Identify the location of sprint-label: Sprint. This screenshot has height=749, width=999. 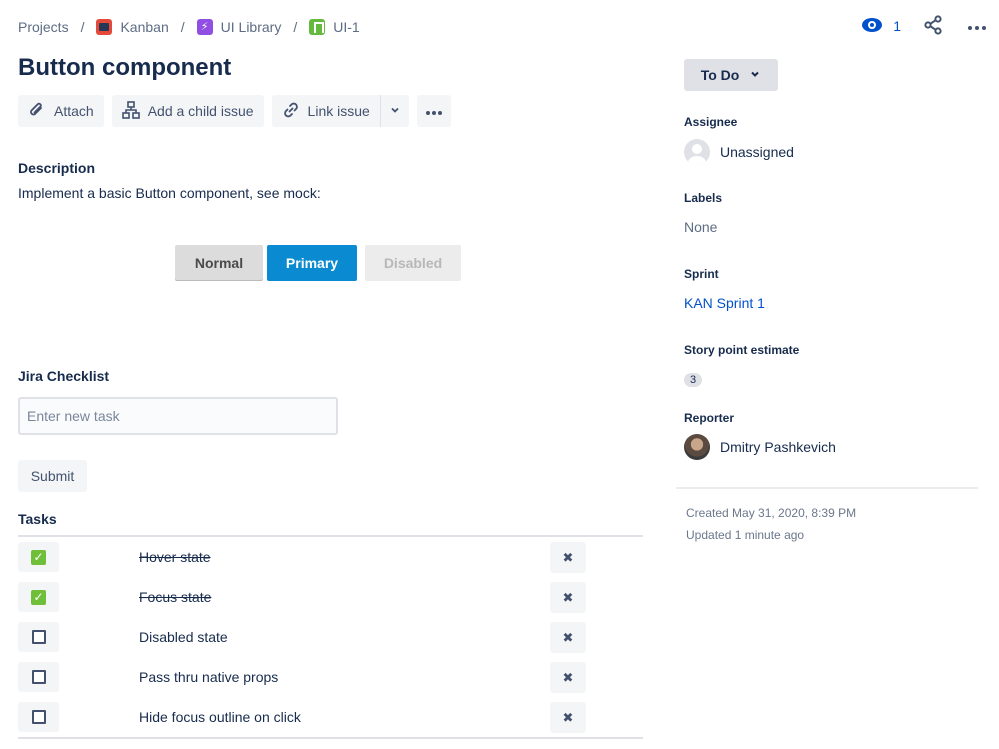
(701, 274).